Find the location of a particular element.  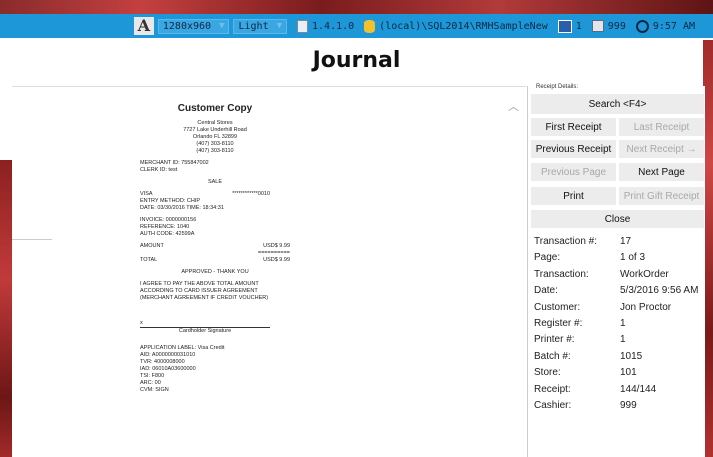

entry-method: ENTRY METHOD: CHIP is located at coordinates (170, 201).